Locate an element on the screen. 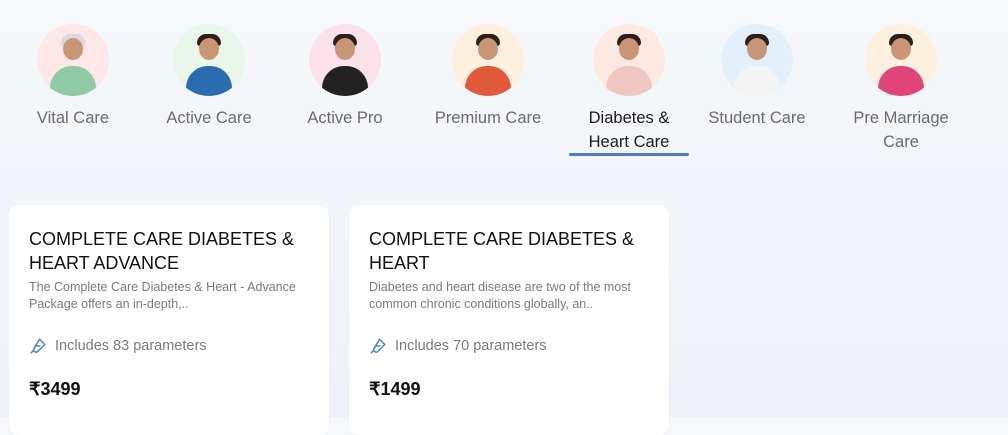 This screenshot has height=435, width=1008. tab-active-pro: Active Pro is located at coordinates (345, 77).